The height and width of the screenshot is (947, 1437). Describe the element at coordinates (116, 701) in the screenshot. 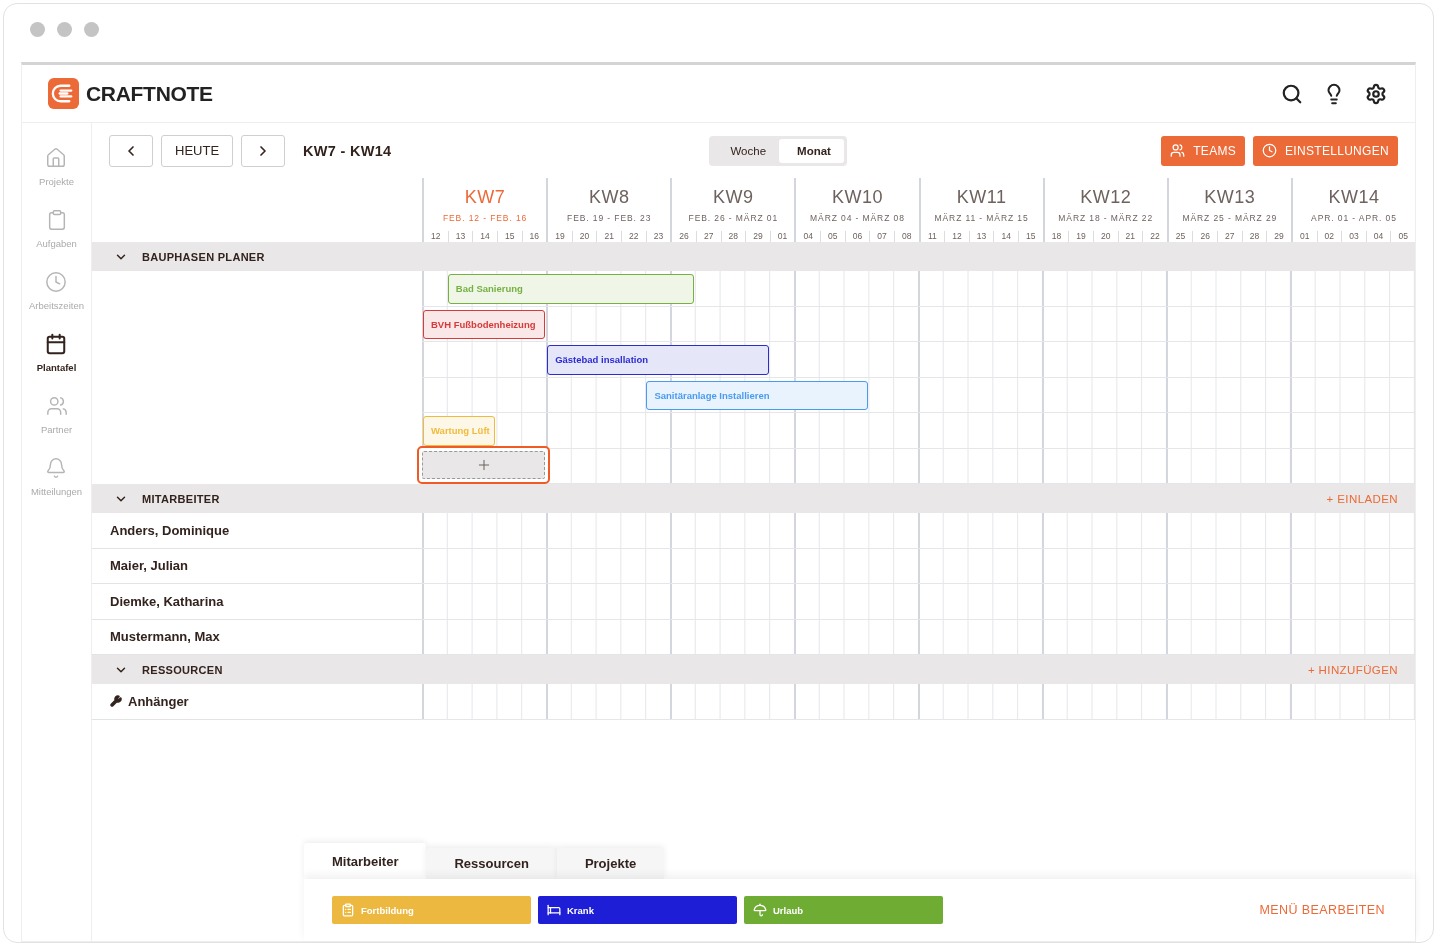

I see `wrench-icon` at that location.